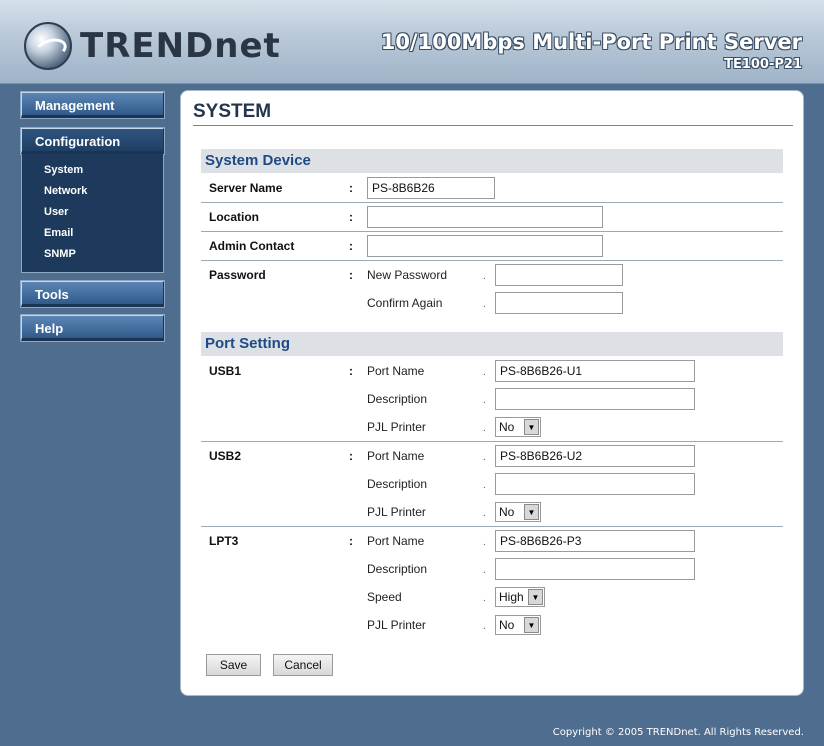 The width and height of the screenshot is (824, 746). I want to click on usb1-pjl-value: No, so click(507, 427).